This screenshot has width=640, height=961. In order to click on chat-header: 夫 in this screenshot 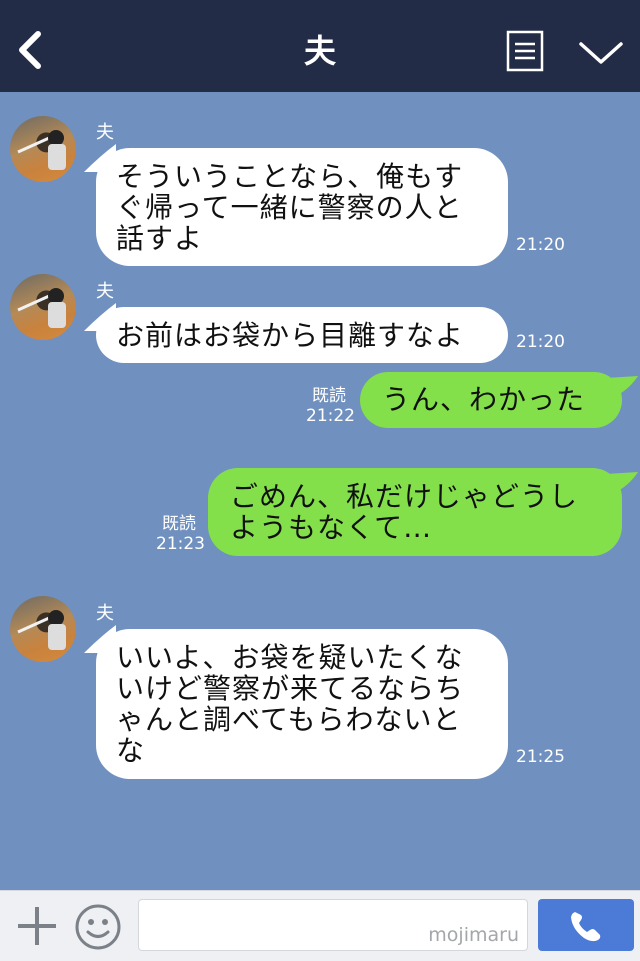, I will do `click(320, 46)`.